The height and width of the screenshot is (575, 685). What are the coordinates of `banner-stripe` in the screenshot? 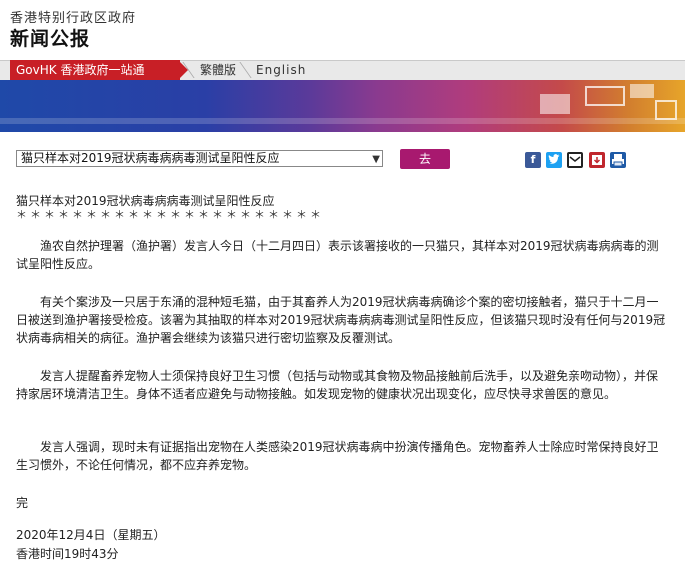 It's located at (342, 121).